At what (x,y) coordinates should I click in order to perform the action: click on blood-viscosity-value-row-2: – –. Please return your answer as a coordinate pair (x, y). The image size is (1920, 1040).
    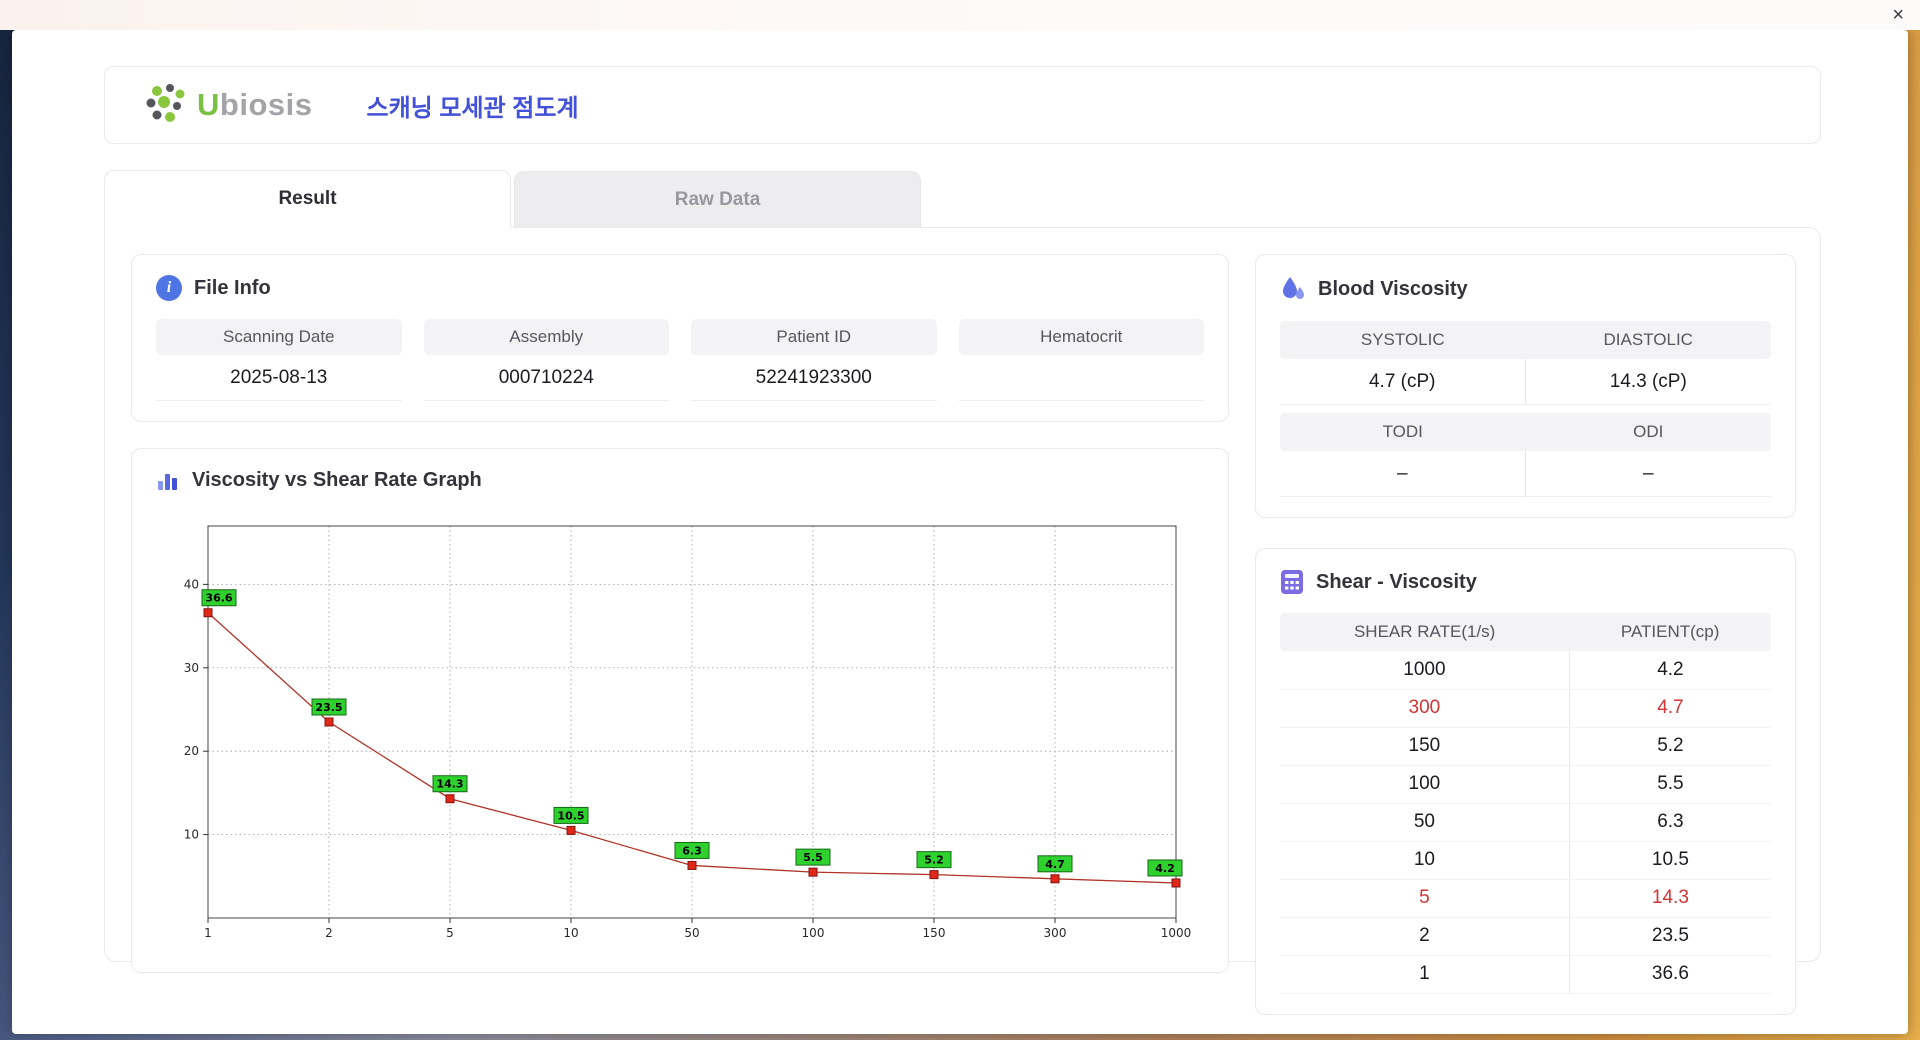
    Looking at the image, I should click on (1525, 474).